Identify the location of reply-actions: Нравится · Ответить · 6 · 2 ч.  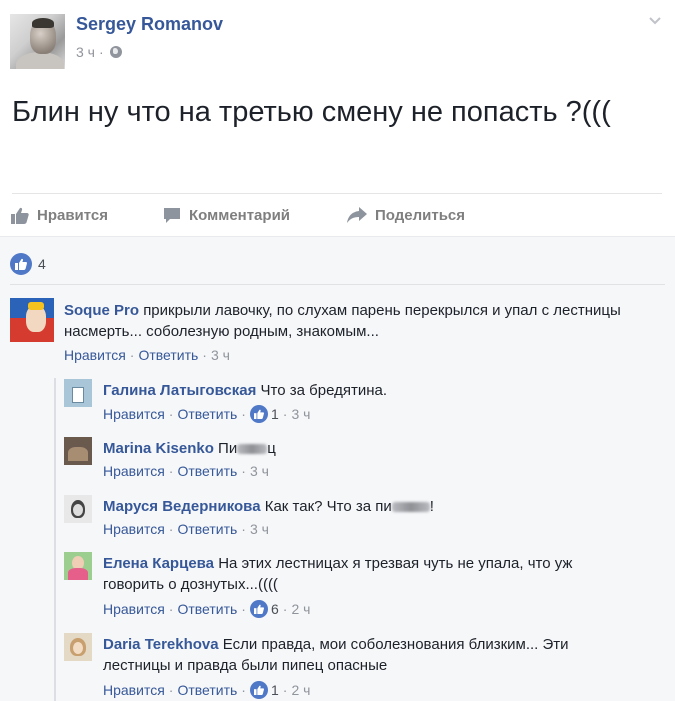
(206, 609).